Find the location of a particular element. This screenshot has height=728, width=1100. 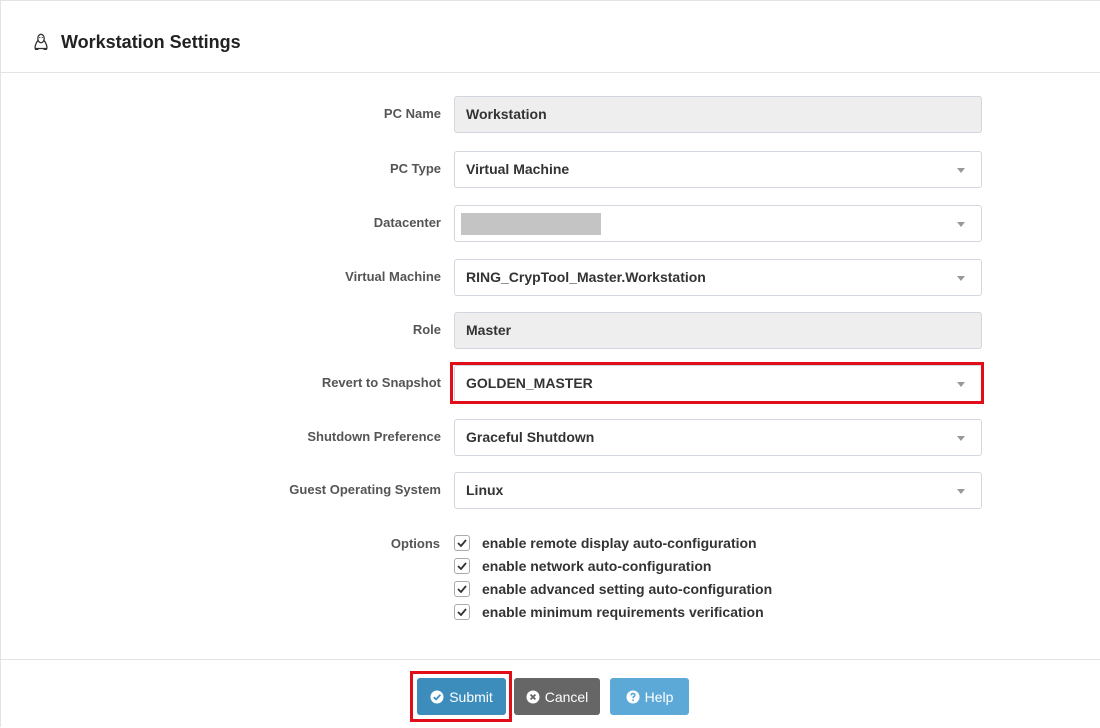

option-remote-display: enable remote display auto-configuration is located at coordinates (605, 543).